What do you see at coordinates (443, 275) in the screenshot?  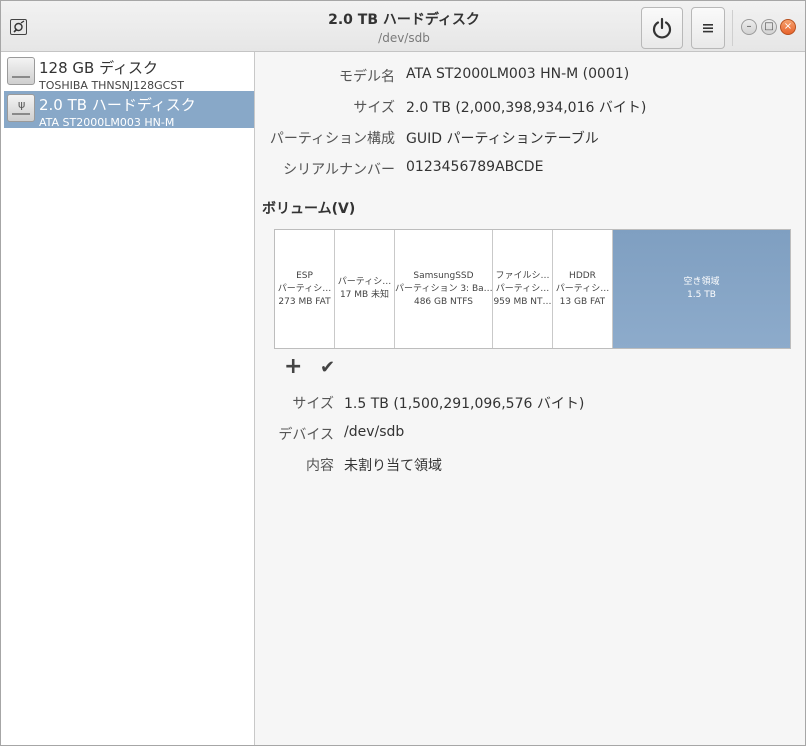 I see `partition-label: SamsungSSD` at bounding box center [443, 275].